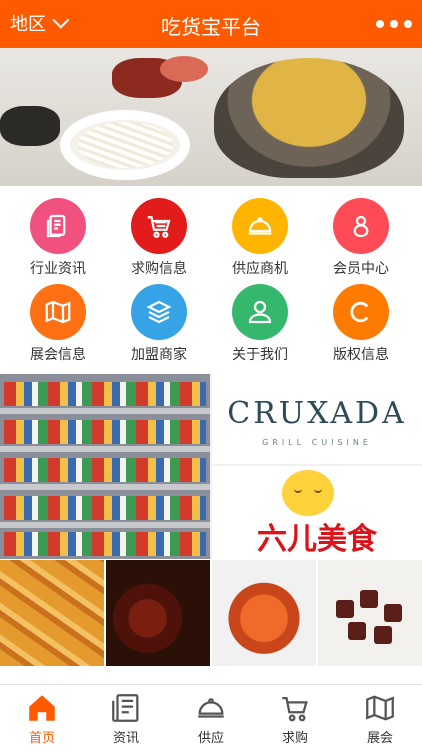  I want to click on news-icon, so click(125, 708).